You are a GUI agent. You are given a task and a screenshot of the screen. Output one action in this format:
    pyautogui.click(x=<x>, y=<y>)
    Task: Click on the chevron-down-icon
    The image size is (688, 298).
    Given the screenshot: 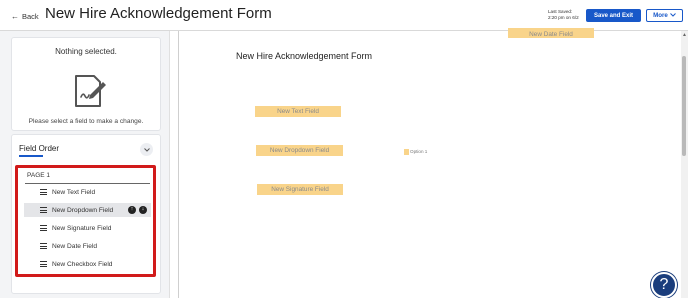 What is the action you would take?
    pyautogui.click(x=673, y=15)
    